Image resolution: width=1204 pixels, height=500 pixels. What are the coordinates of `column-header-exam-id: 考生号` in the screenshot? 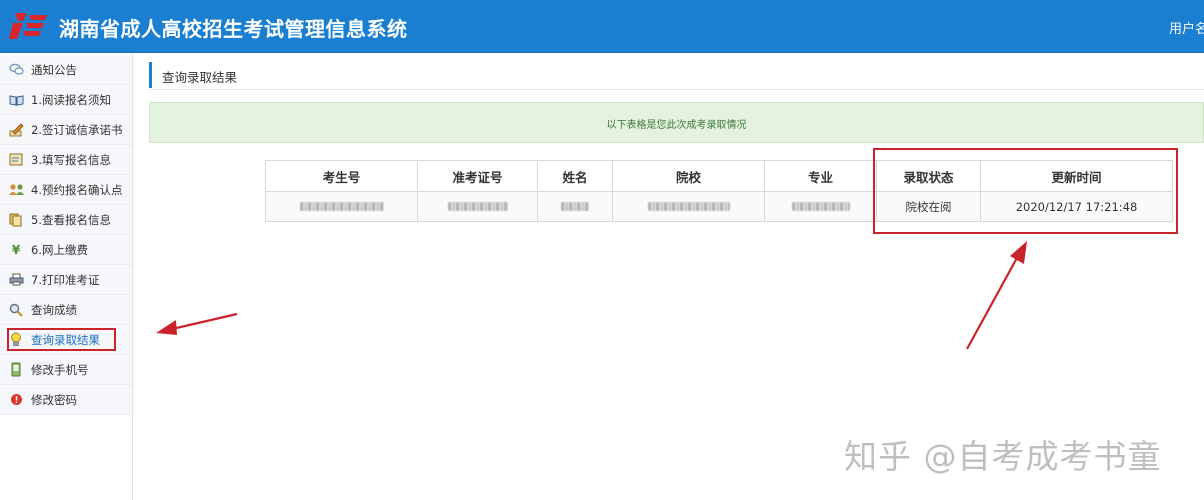 It's located at (341, 176).